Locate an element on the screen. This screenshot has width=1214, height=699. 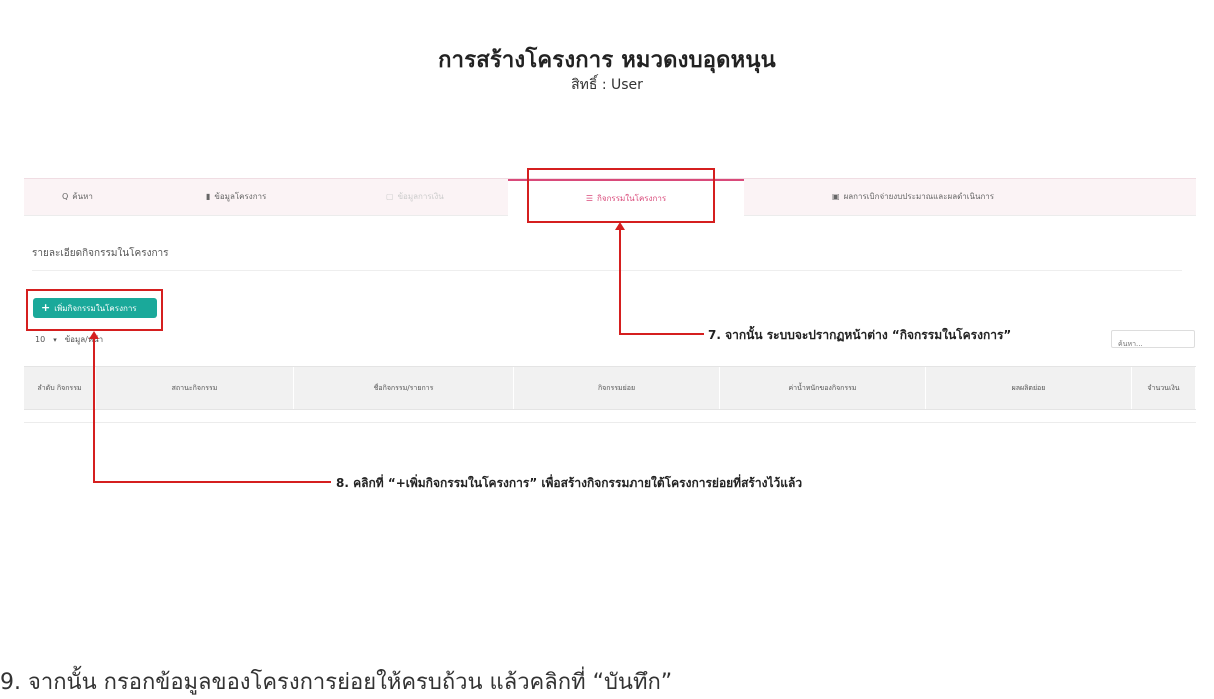
tab-finance: ▢ ข้อมูลการเงิน is located at coordinates (446, 197).